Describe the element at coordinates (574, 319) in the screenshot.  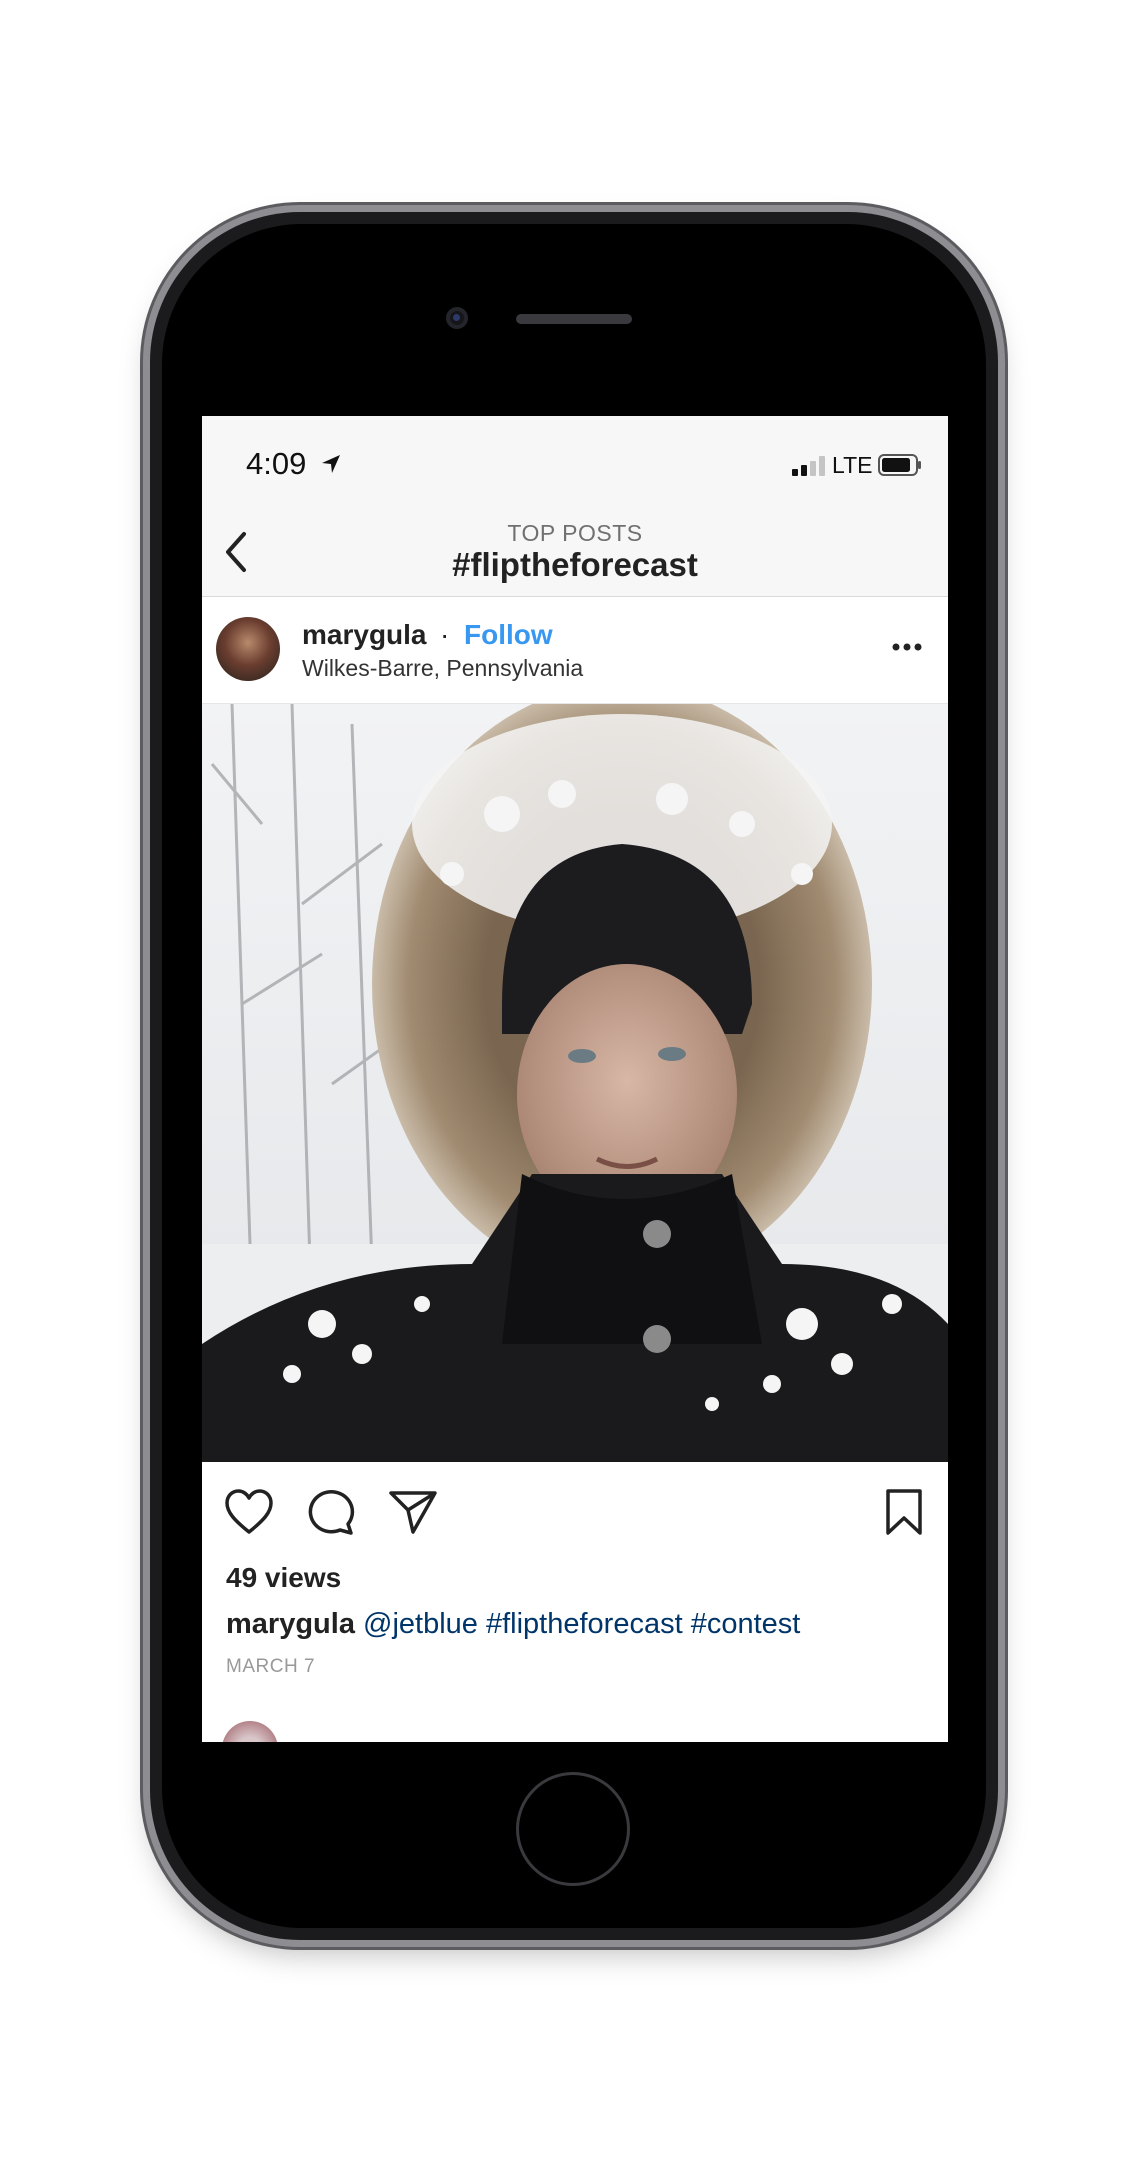
I see `earpiece-speaker` at that location.